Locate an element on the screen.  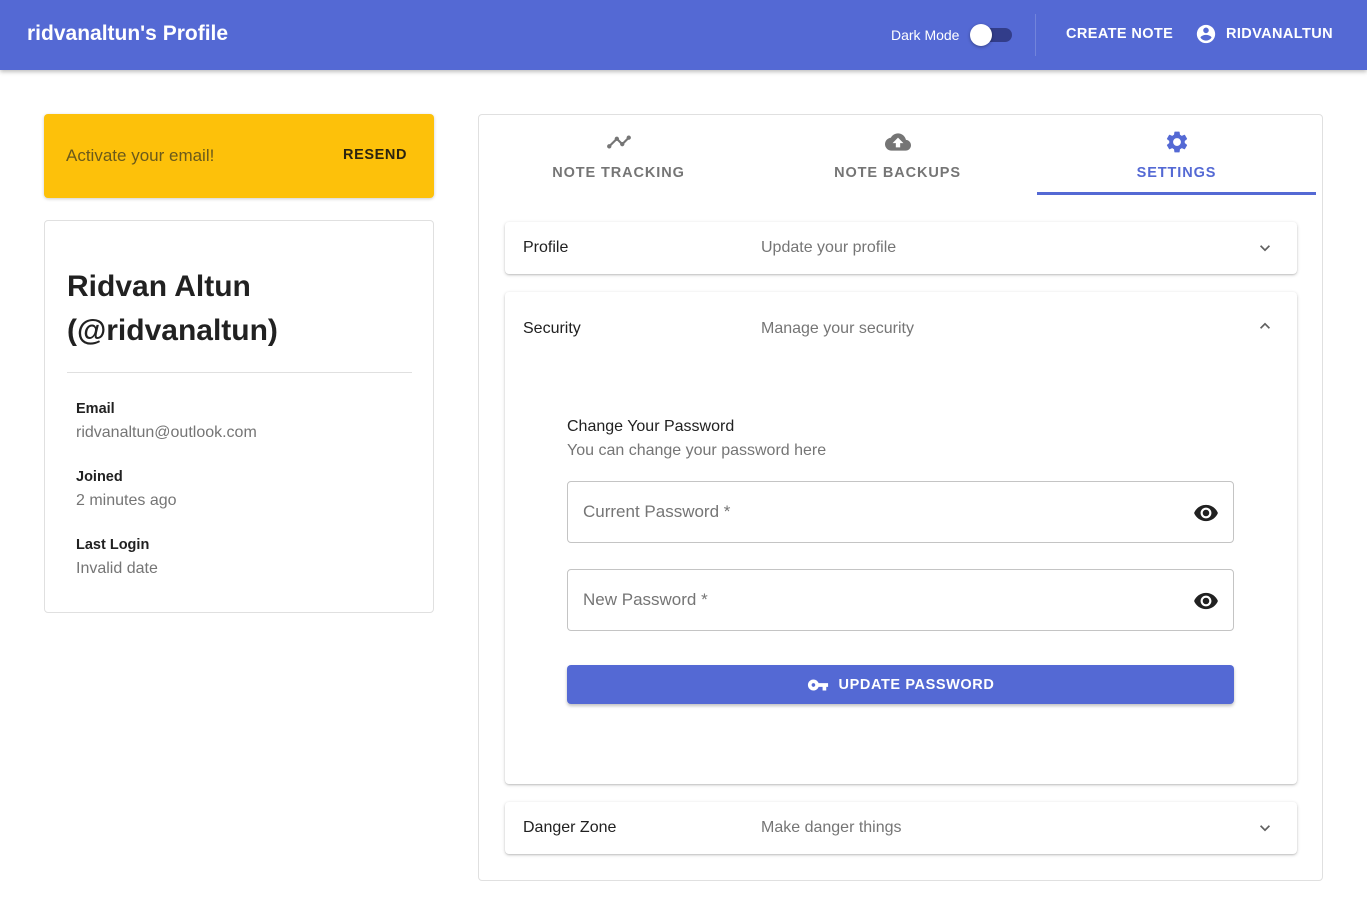
panel-title: Profile is located at coordinates (546, 247).